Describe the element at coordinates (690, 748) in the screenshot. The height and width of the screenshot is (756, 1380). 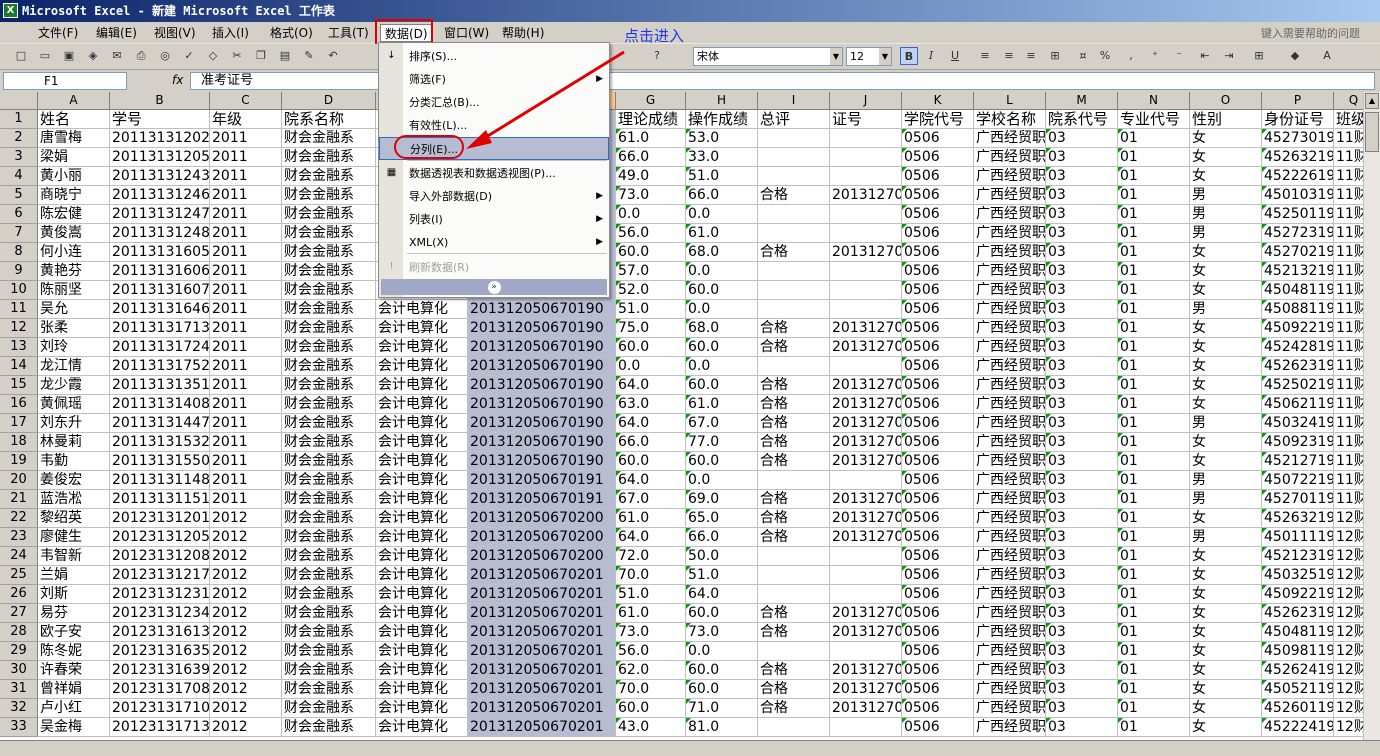
I see `status-bar` at that location.